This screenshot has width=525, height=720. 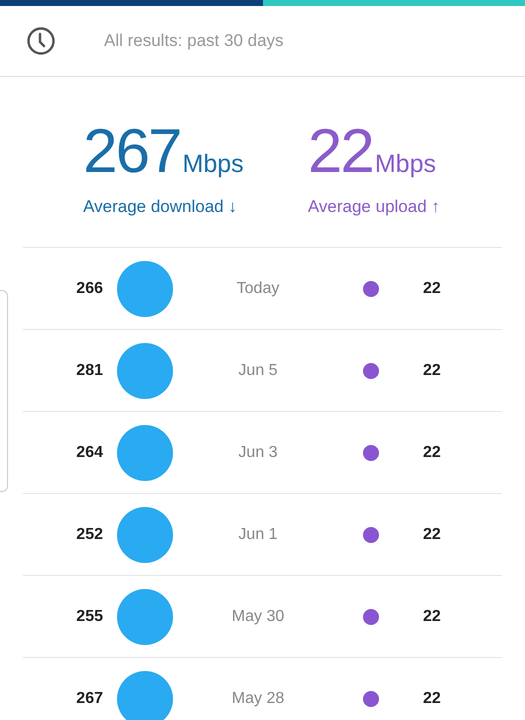 I want to click on result-date: Jun 5, so click(x=258, y=371).